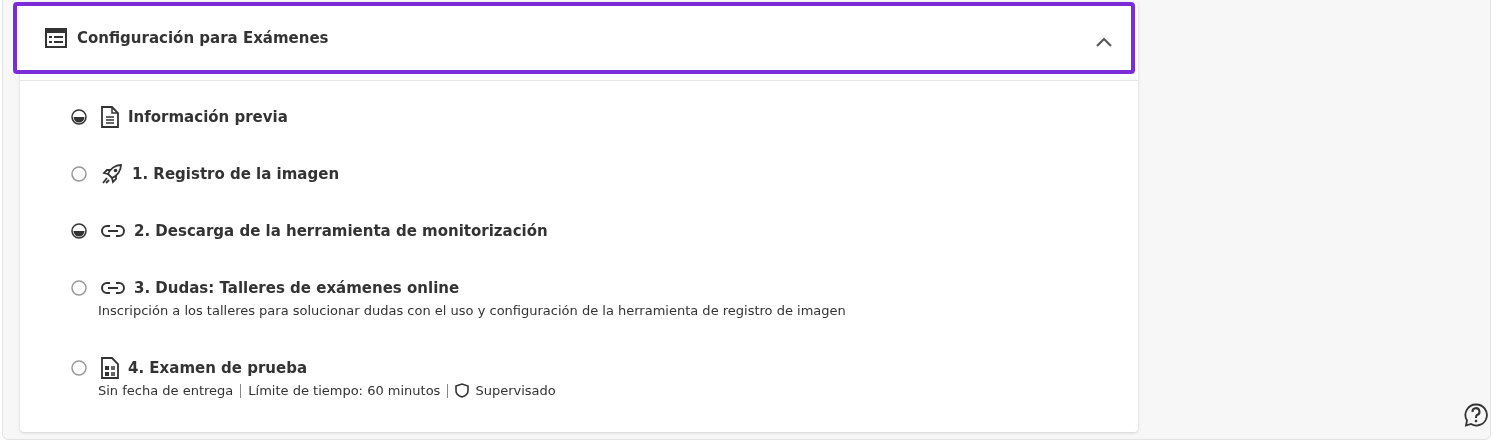 The image size is (1493, 441). What do you see at coordinates (341, 231) in the screenshot?
I see `item-link: 2. Descarga de la herramienta de monitorización` at bounding box center [341, 231].